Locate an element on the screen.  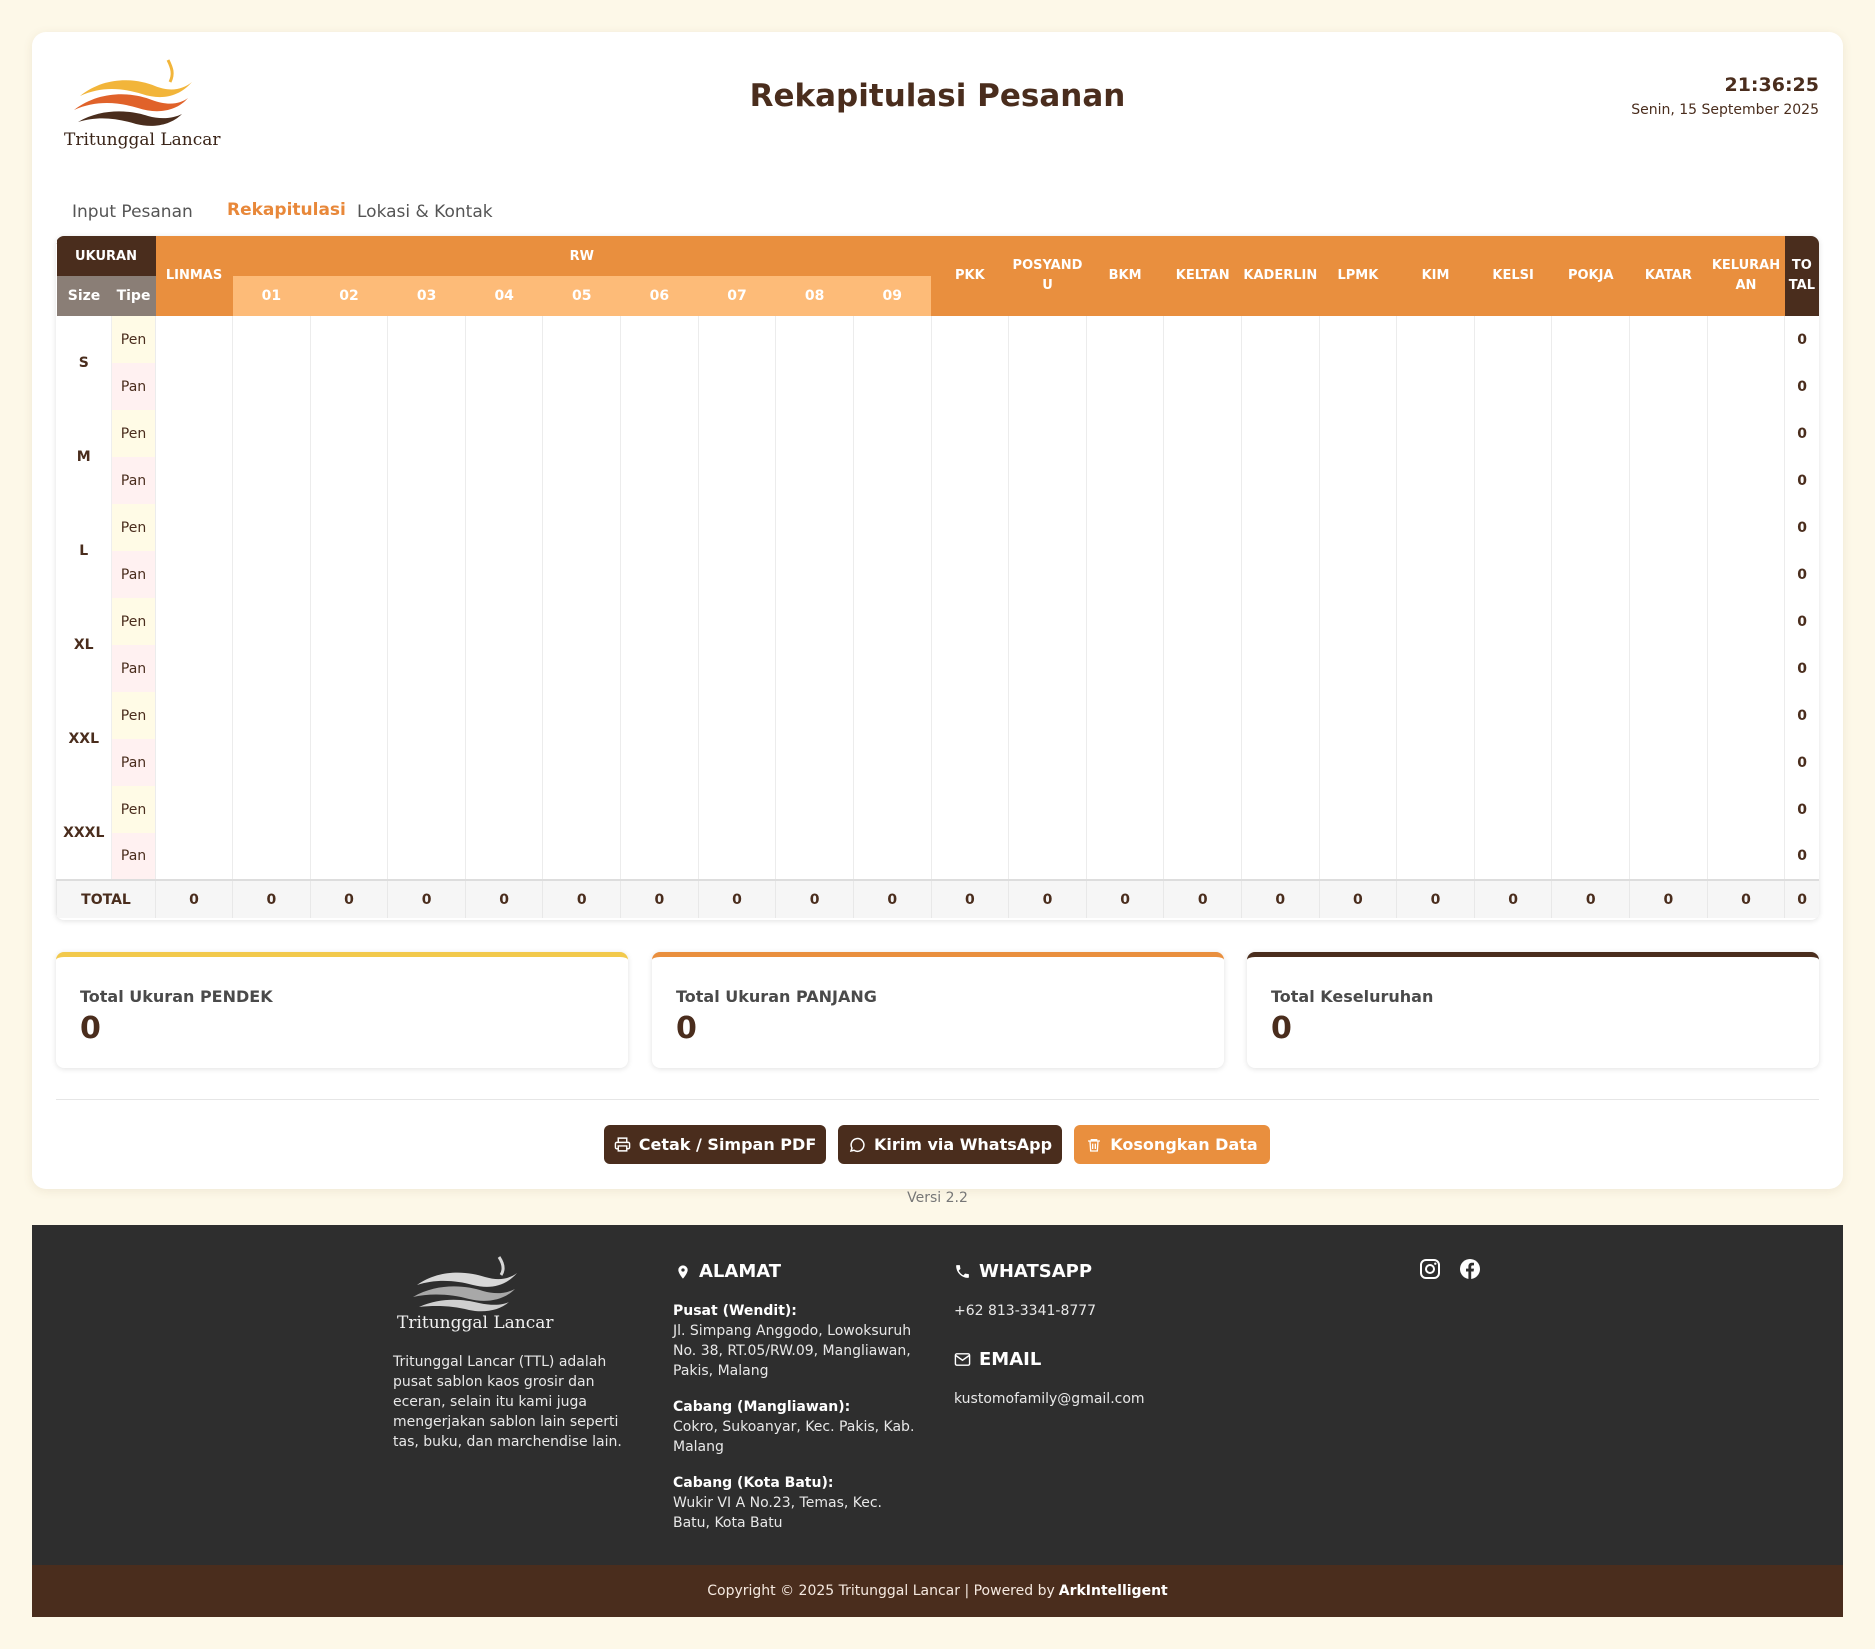
header-total: TO TAL is located at coordinates (1801, 276).